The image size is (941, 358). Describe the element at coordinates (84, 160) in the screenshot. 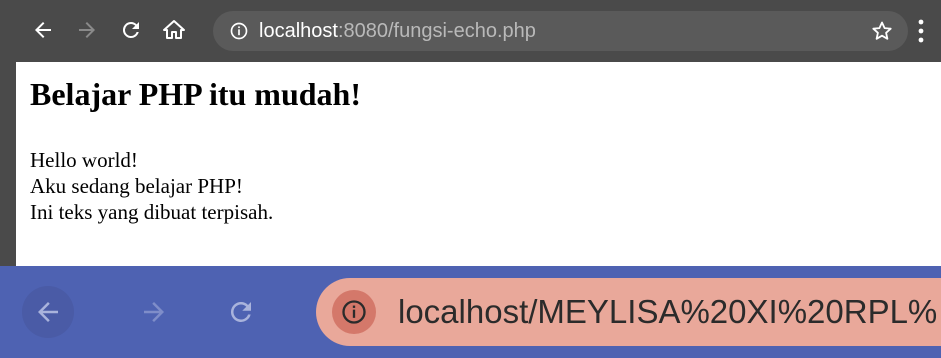

I see `text-line: Hello world!` at that location.